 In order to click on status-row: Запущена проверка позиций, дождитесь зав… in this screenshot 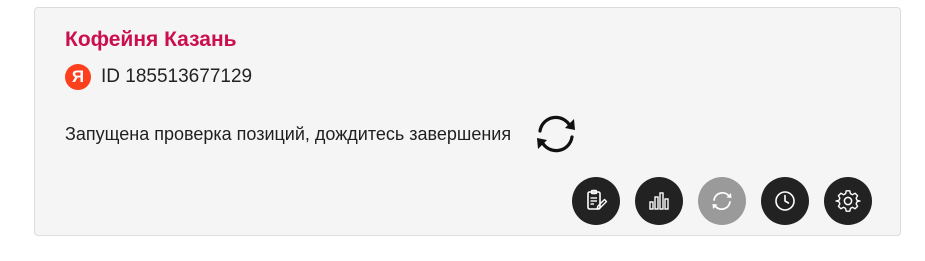, I will do `click(323, 134)`.